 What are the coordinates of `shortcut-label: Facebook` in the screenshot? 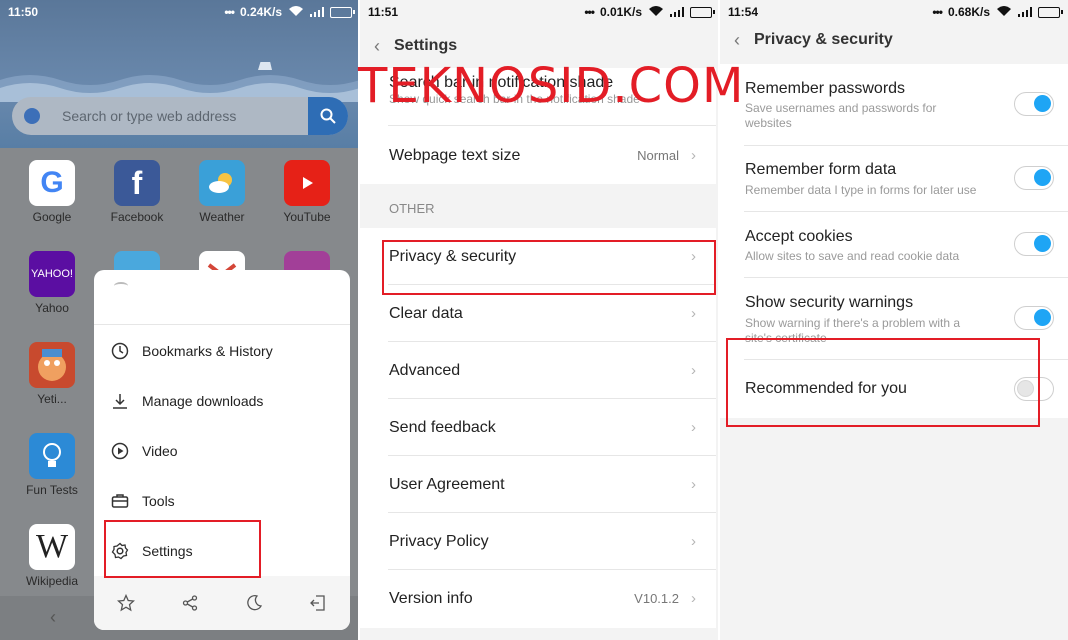 It's located at (137, 217).